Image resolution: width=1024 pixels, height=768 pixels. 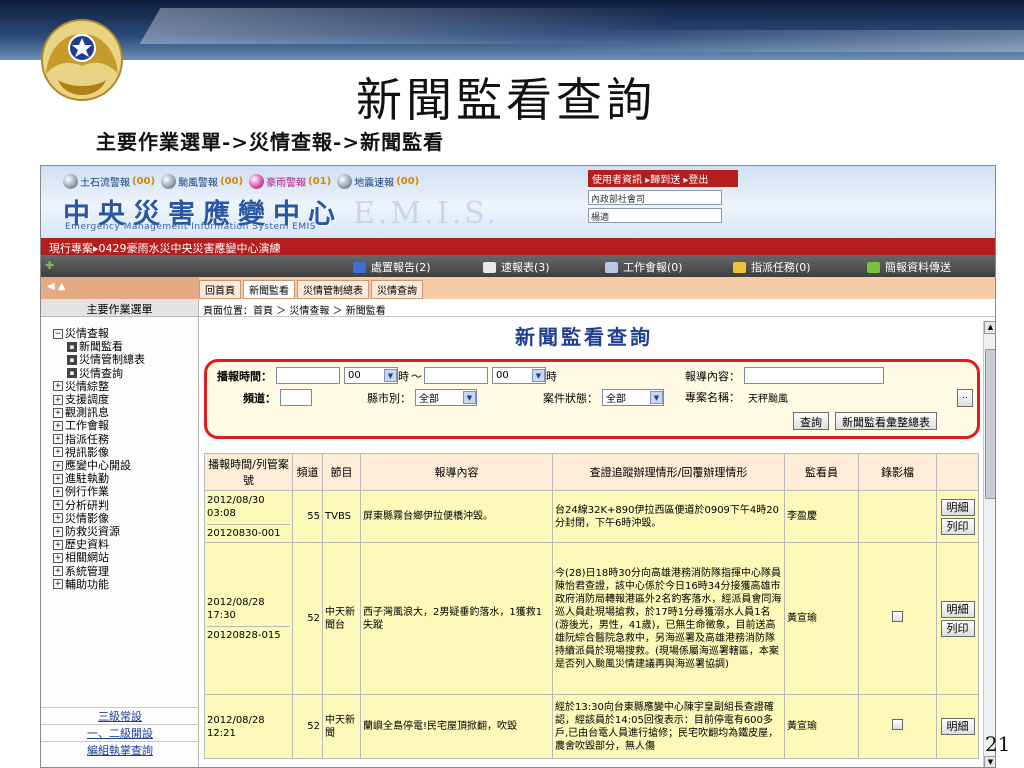 What do you see at coordinates (965, 398) in the screenshot?
I see `project-browse-button: ..` at bounding box center [965, 398].